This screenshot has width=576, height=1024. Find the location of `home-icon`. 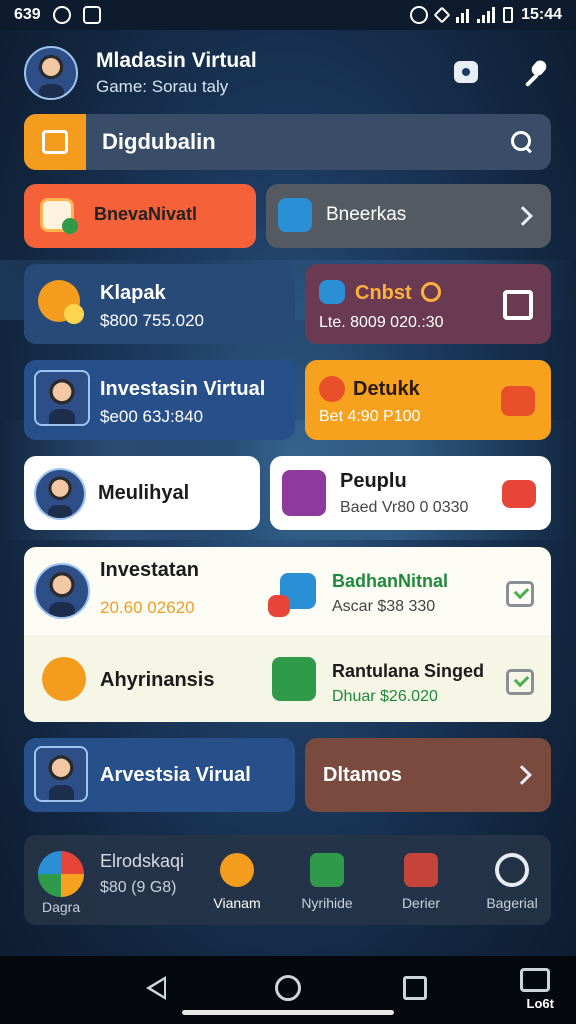

home-icon is located at coordinates (288, 988).